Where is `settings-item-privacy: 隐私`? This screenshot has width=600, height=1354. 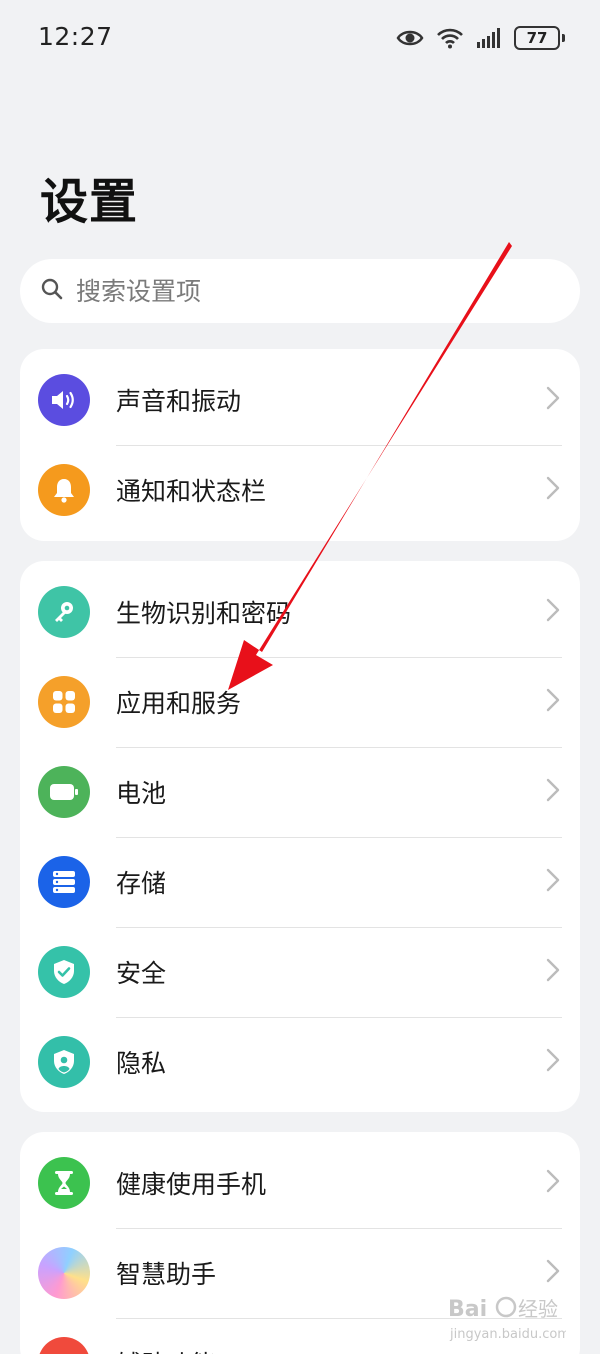
settings-item-privacy: 隐私 is located at coordinates (300, 1062).